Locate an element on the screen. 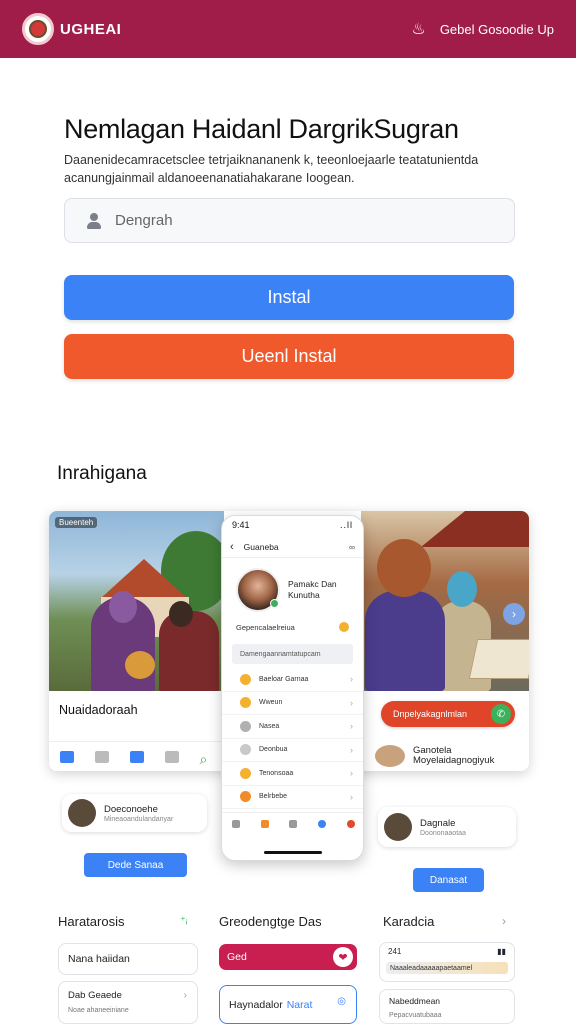  call-banner: Dnpelyakagnlmlan ✆ is located at coordinates (448, 714).